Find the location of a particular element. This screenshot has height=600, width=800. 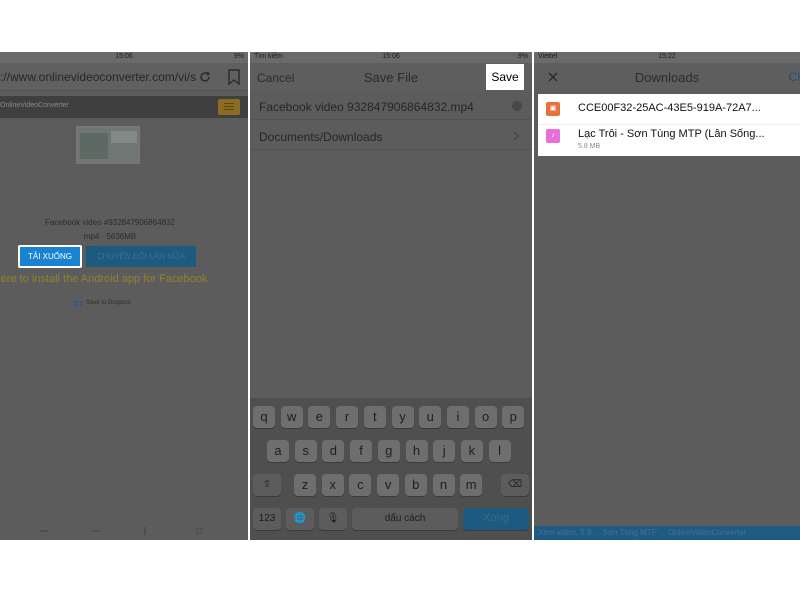

dropbox-icon is located at coordinates (78, 303).